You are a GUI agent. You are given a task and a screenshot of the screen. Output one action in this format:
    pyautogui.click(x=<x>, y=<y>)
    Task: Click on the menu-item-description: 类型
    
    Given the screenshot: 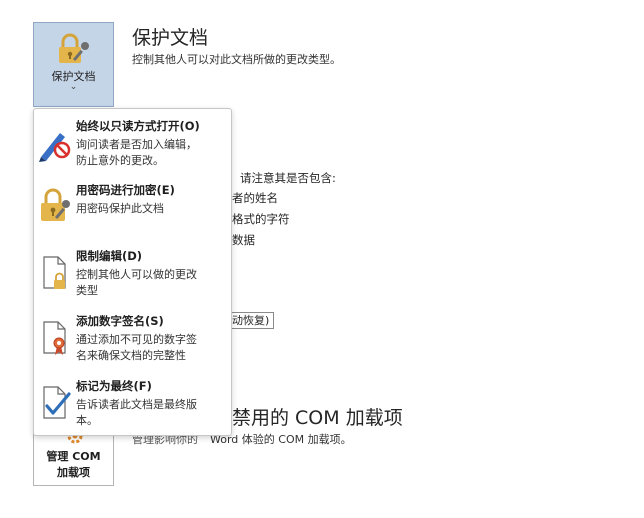 What is the action you would take?
    pyautogui.click(x=87, y=290)
    